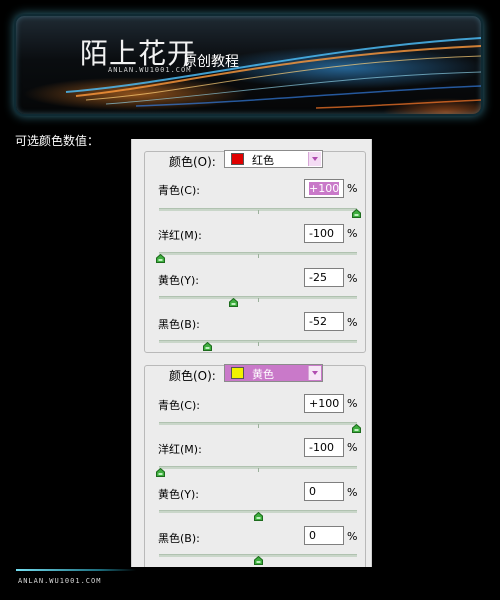  What do you see at coordinates (60, 581) in the screenshot?
I see `footer-url: ANLAN.WU1001.COM` at bounding box center [60, 581].